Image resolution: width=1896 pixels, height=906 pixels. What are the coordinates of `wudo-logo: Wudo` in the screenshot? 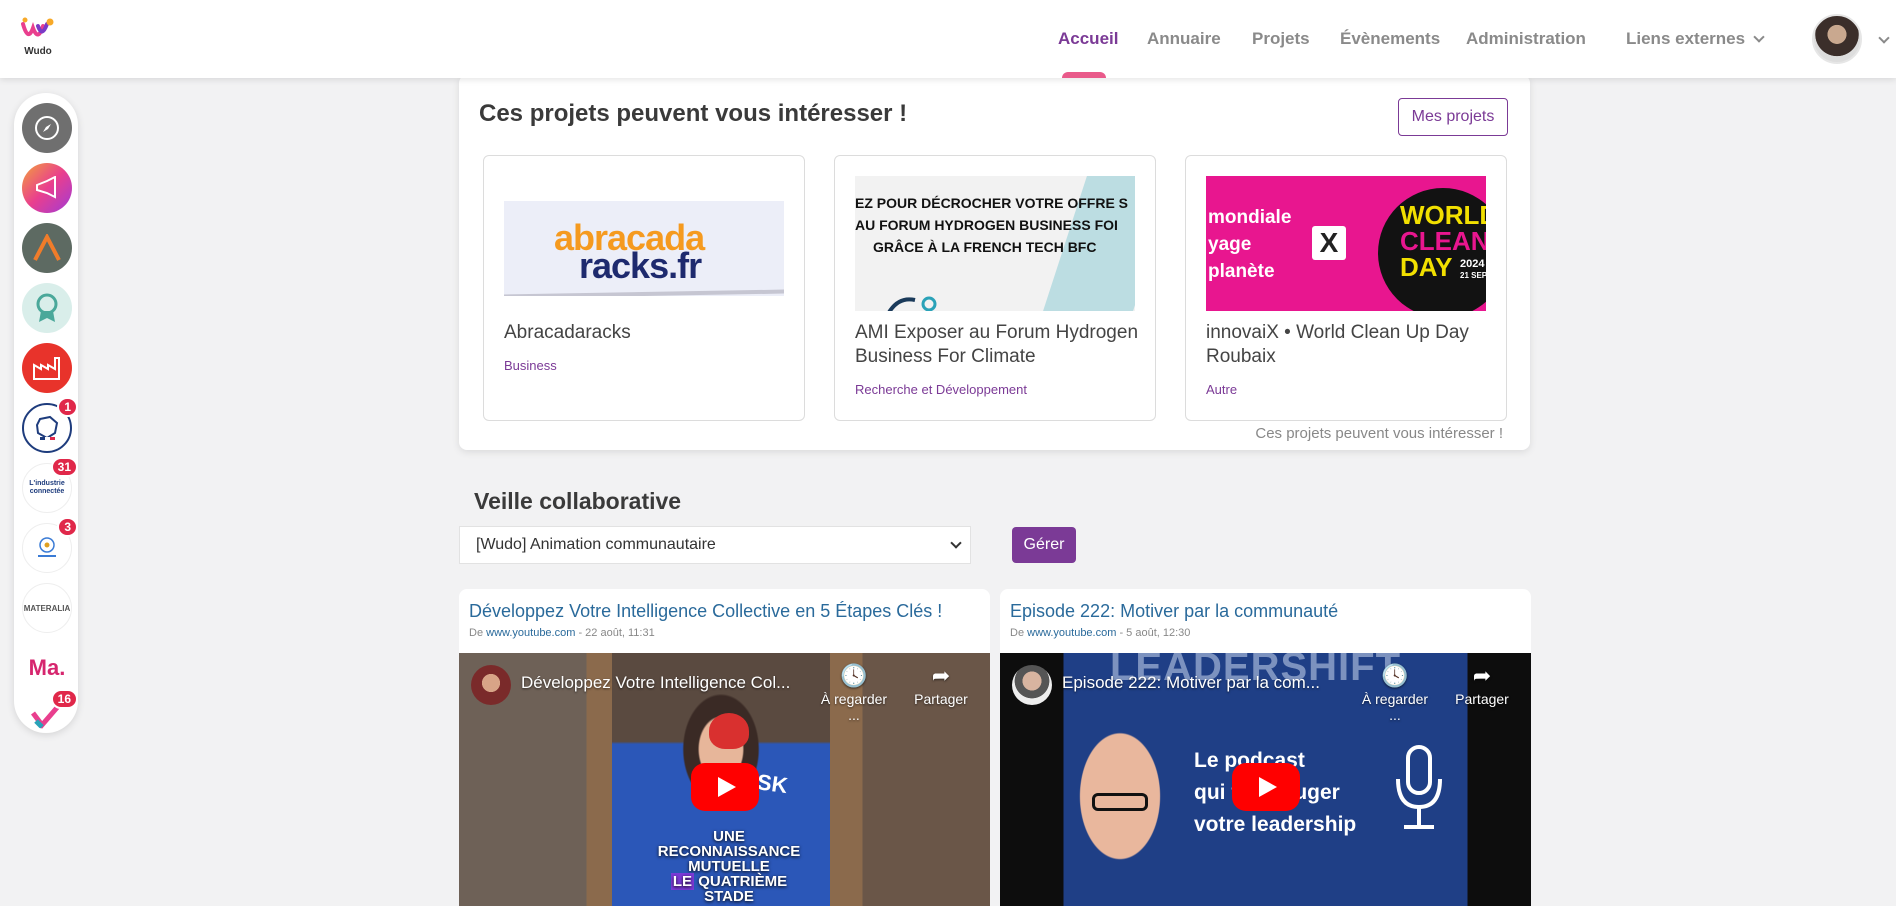 It's located at (38, 37).